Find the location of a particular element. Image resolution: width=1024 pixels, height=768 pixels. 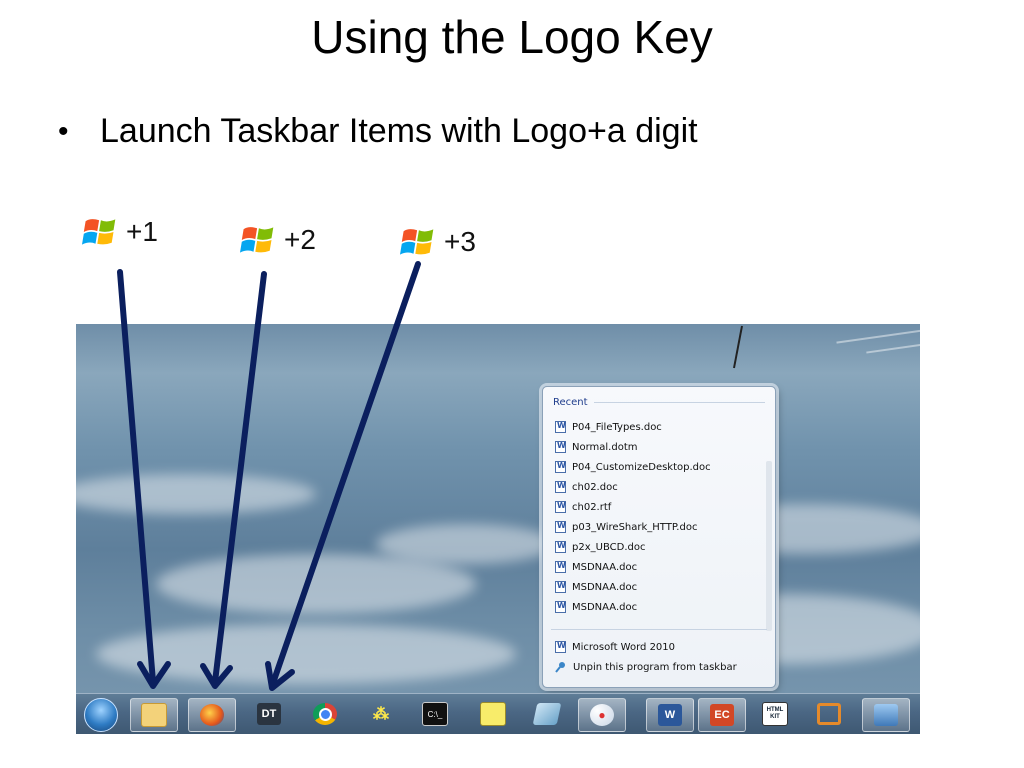

taskbar-vmware is located at coordinates (829, 714).